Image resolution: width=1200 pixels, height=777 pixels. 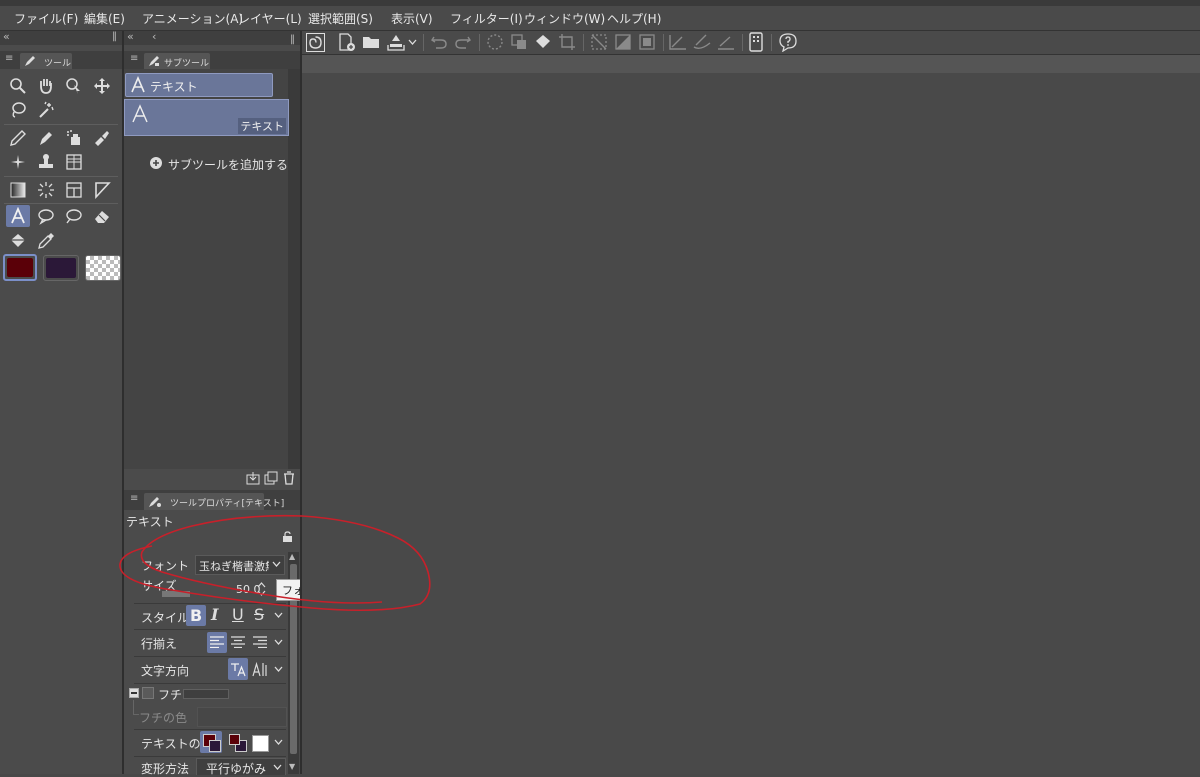 What do you see at coordinates (253, 478) in the screenshot?
I see `import-icon` at bounding box center [253, 478].